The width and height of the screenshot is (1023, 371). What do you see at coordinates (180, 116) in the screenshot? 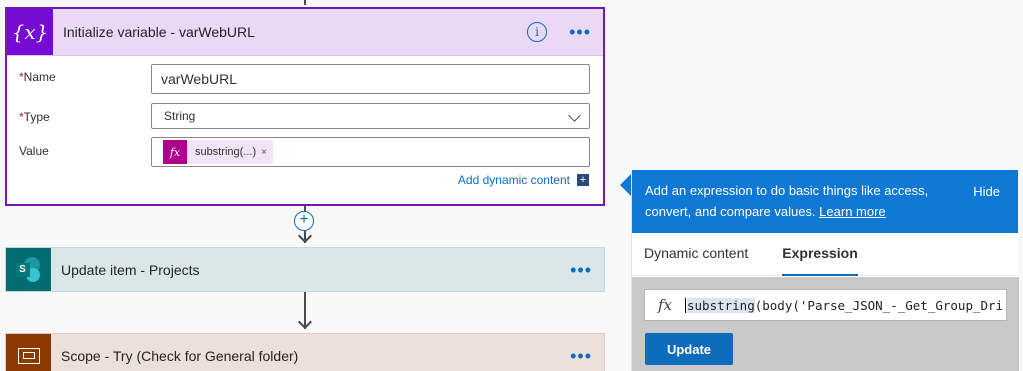
I see `type-value: String` at bounding box center [180, 116].